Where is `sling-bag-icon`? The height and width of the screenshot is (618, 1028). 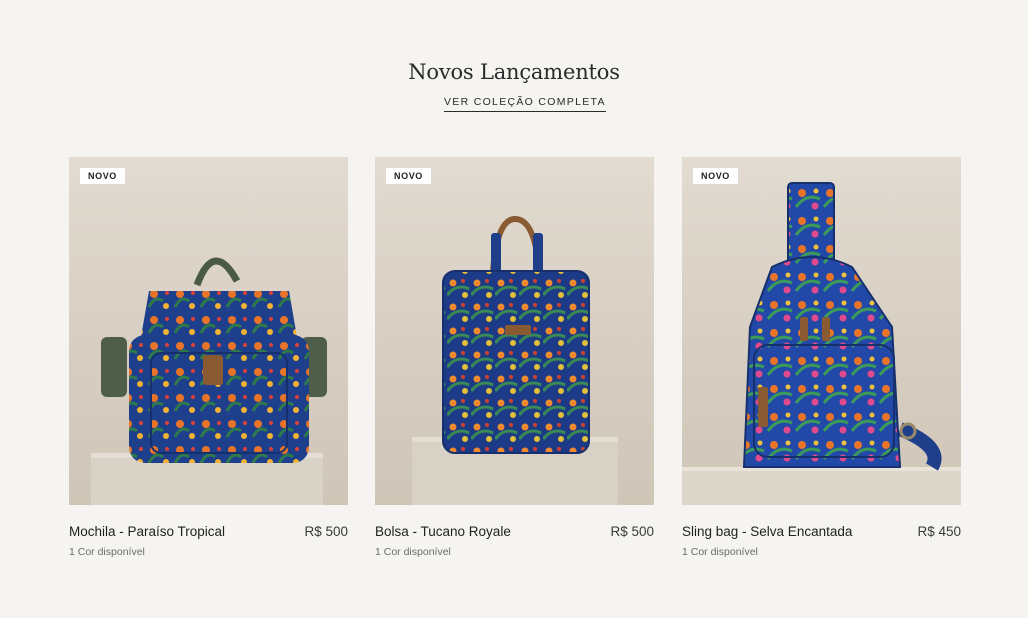 sling-bag-icon is located at coordinates (821, 343).